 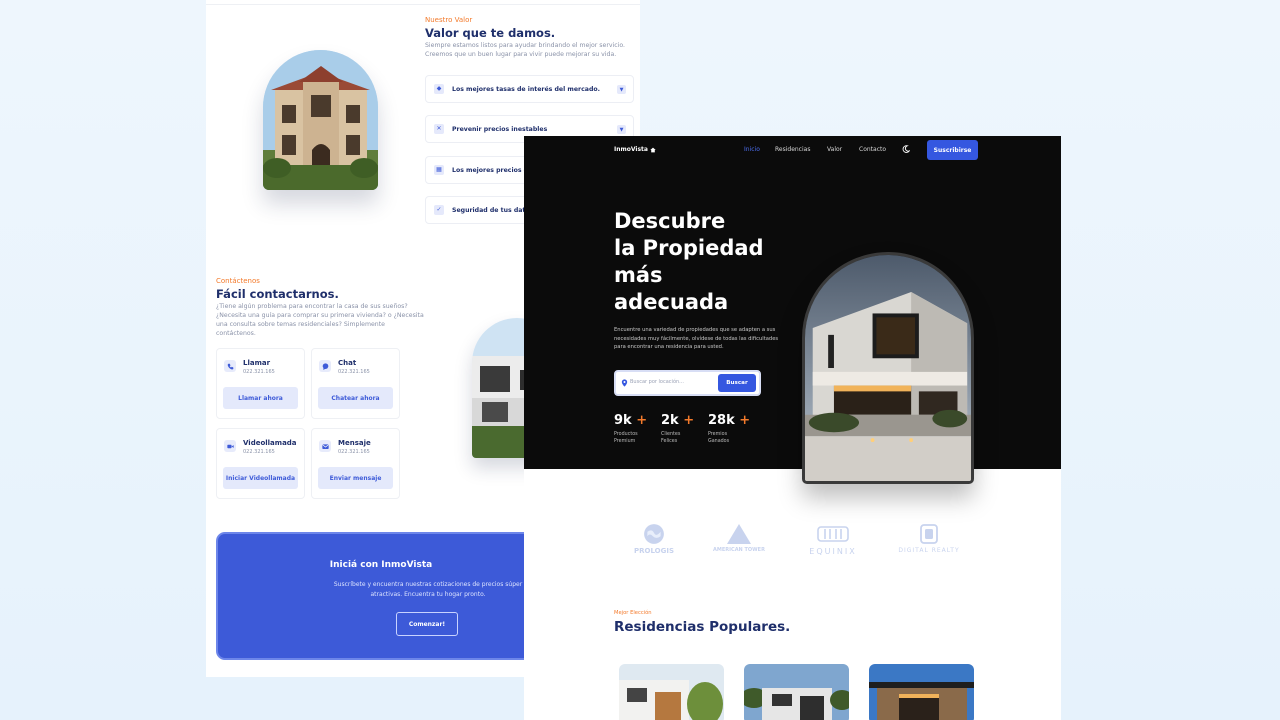 I want to click on start-video-call-button: Iniciar Videollamada, so click(x=260, y=478).